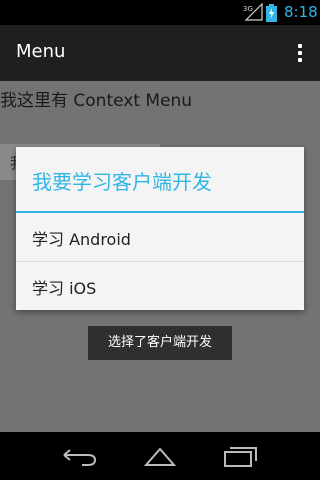 The width and height of the screenshot is (320, 480). Describe the element at coordinates (160, 12) in the screenshot. I see `status-bar: 3G 8:18` at that location.